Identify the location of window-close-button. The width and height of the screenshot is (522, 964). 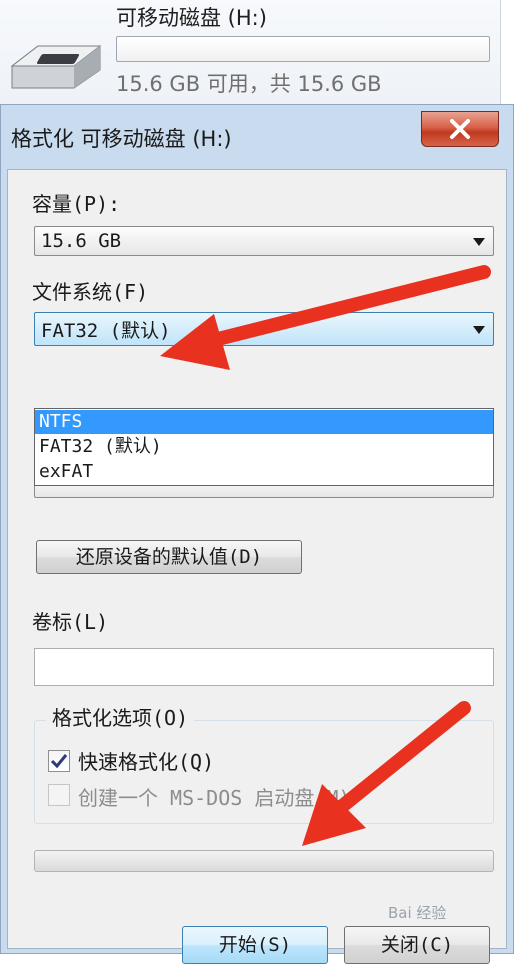
(460, 129).